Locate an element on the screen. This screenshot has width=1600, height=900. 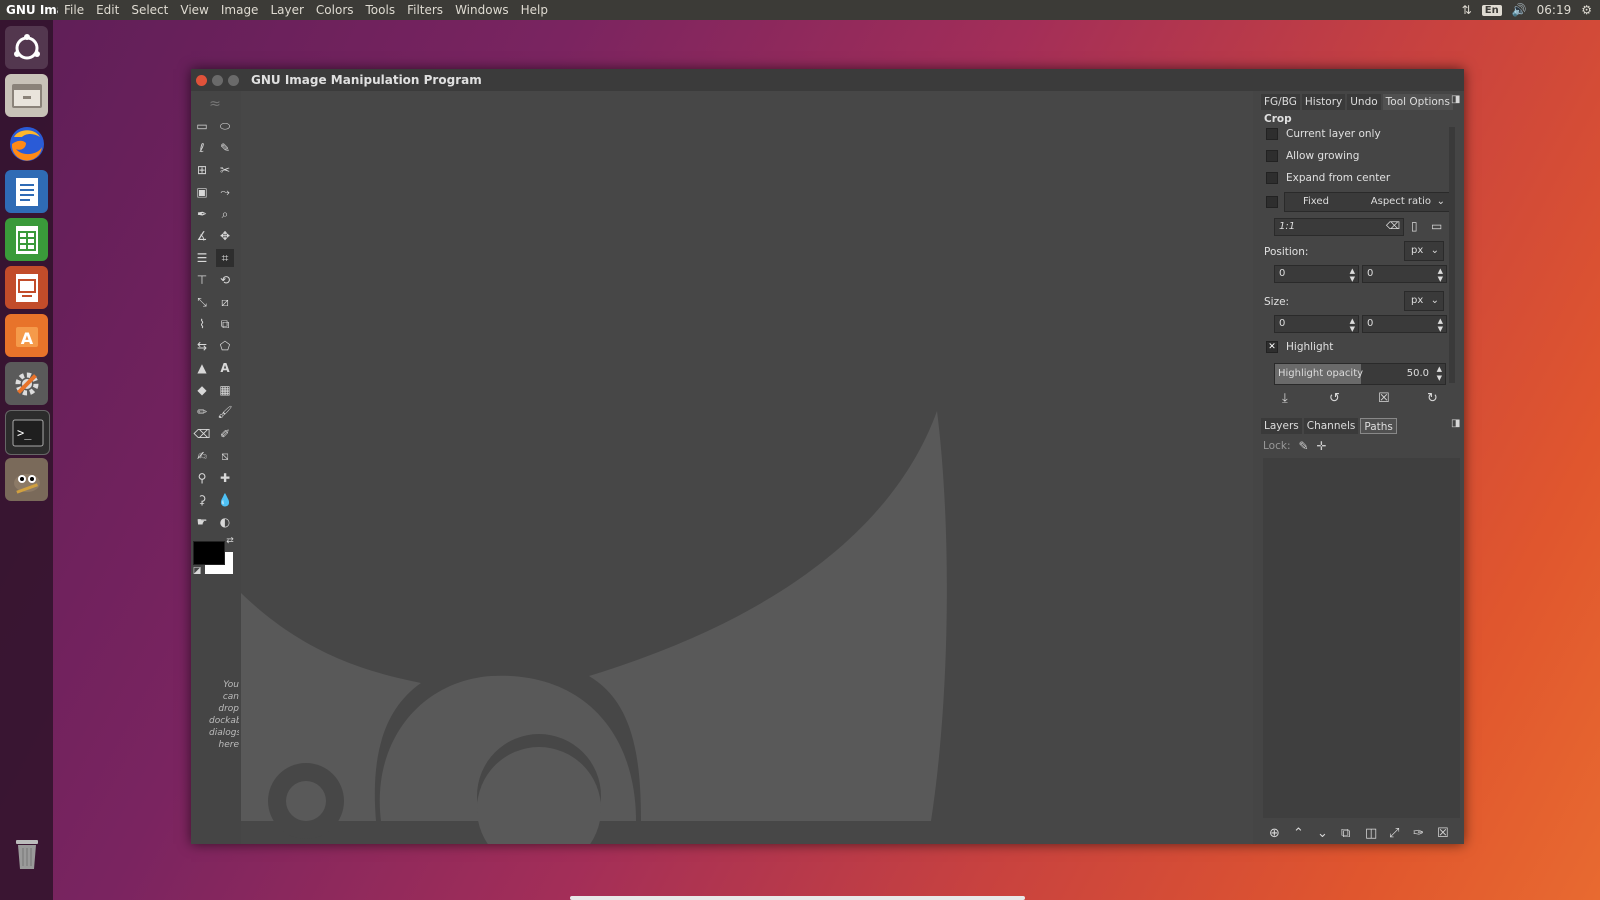
tab-tool-options: Tool Options is located at coordinates (1417, 102).